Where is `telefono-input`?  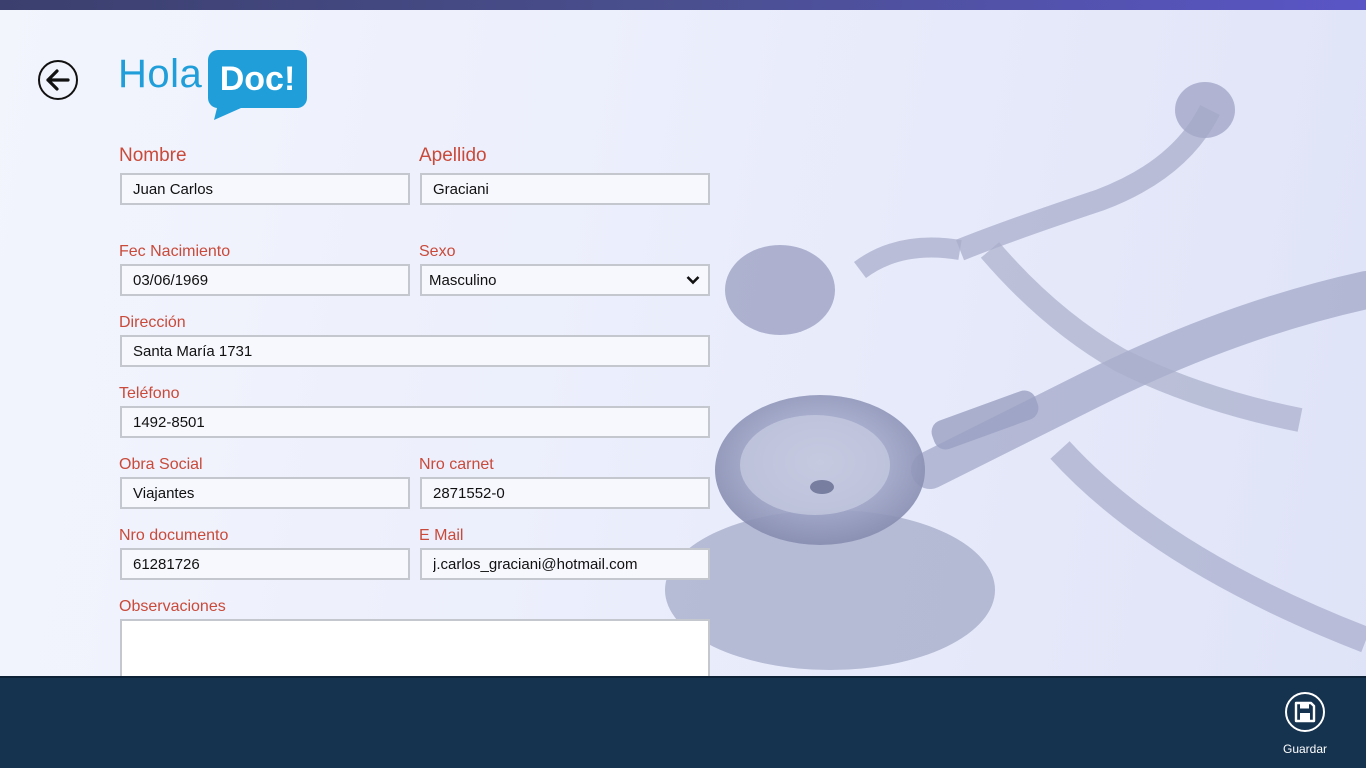
telefono-input is located at coordinates (415, 422).